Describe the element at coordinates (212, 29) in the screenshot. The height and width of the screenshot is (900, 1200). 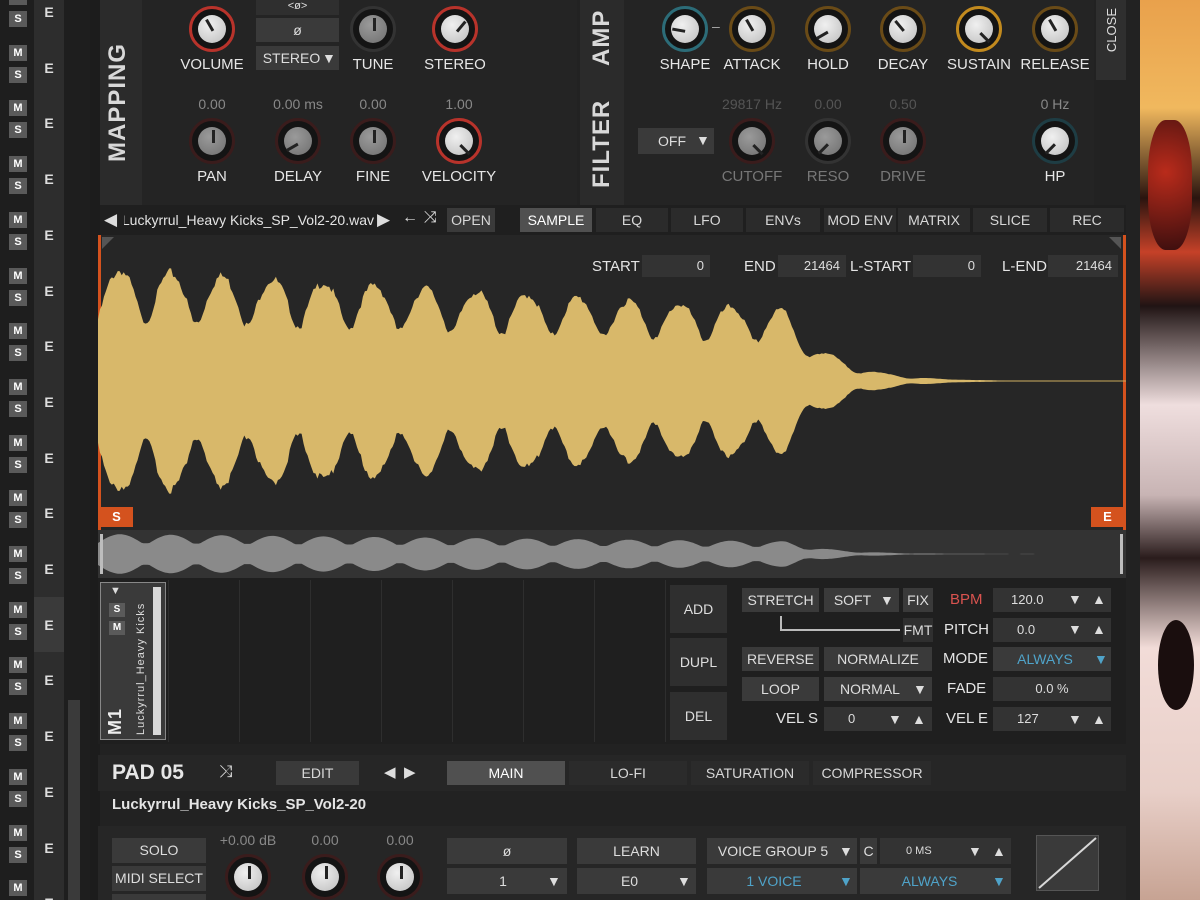
I see `volume-knob` at that location.